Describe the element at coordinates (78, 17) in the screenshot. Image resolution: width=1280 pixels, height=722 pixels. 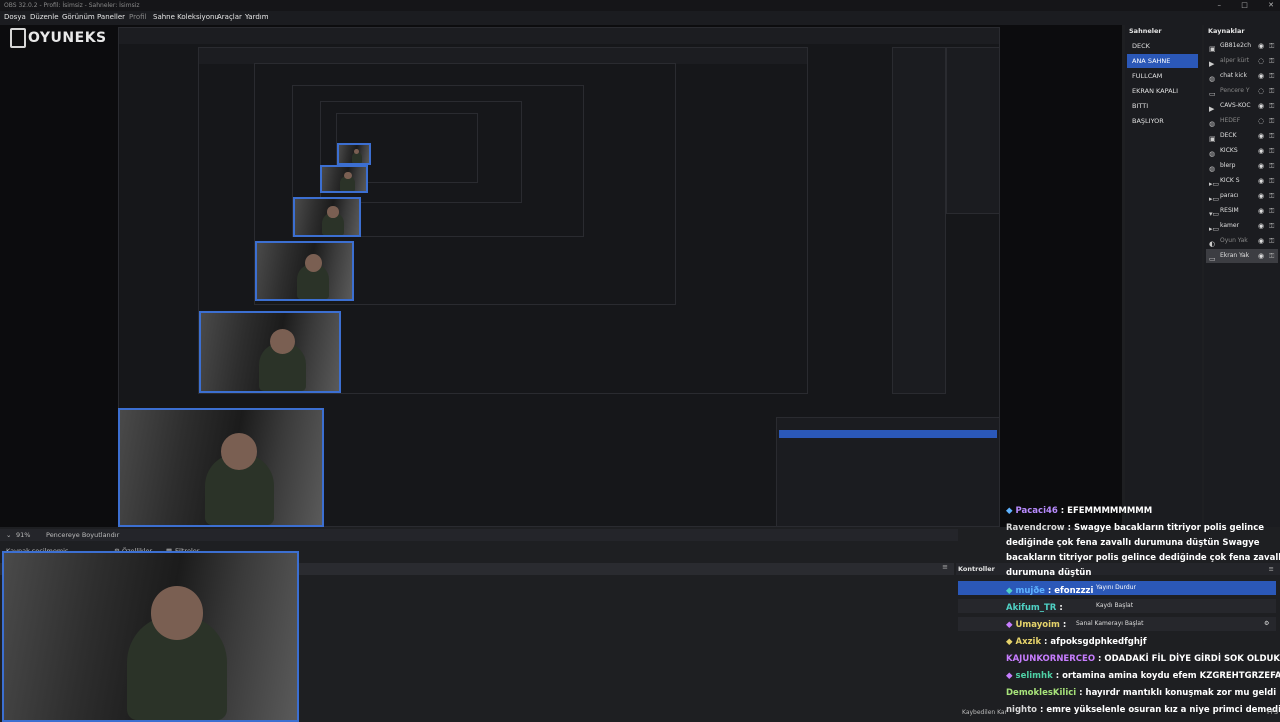
I see `menu-gorunum: Görünüm` at that location.